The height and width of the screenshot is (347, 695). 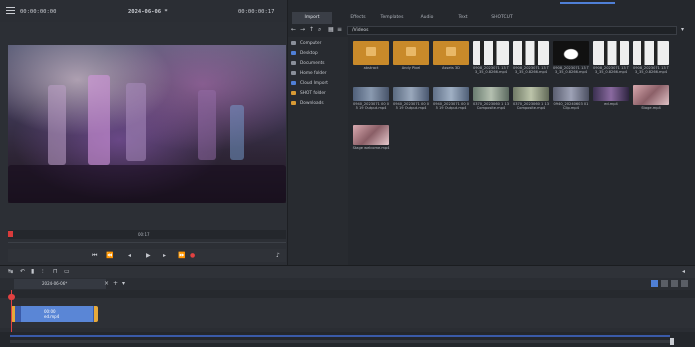 I want to click on clip-name: ed.mp4, so click(x=52, y=316).